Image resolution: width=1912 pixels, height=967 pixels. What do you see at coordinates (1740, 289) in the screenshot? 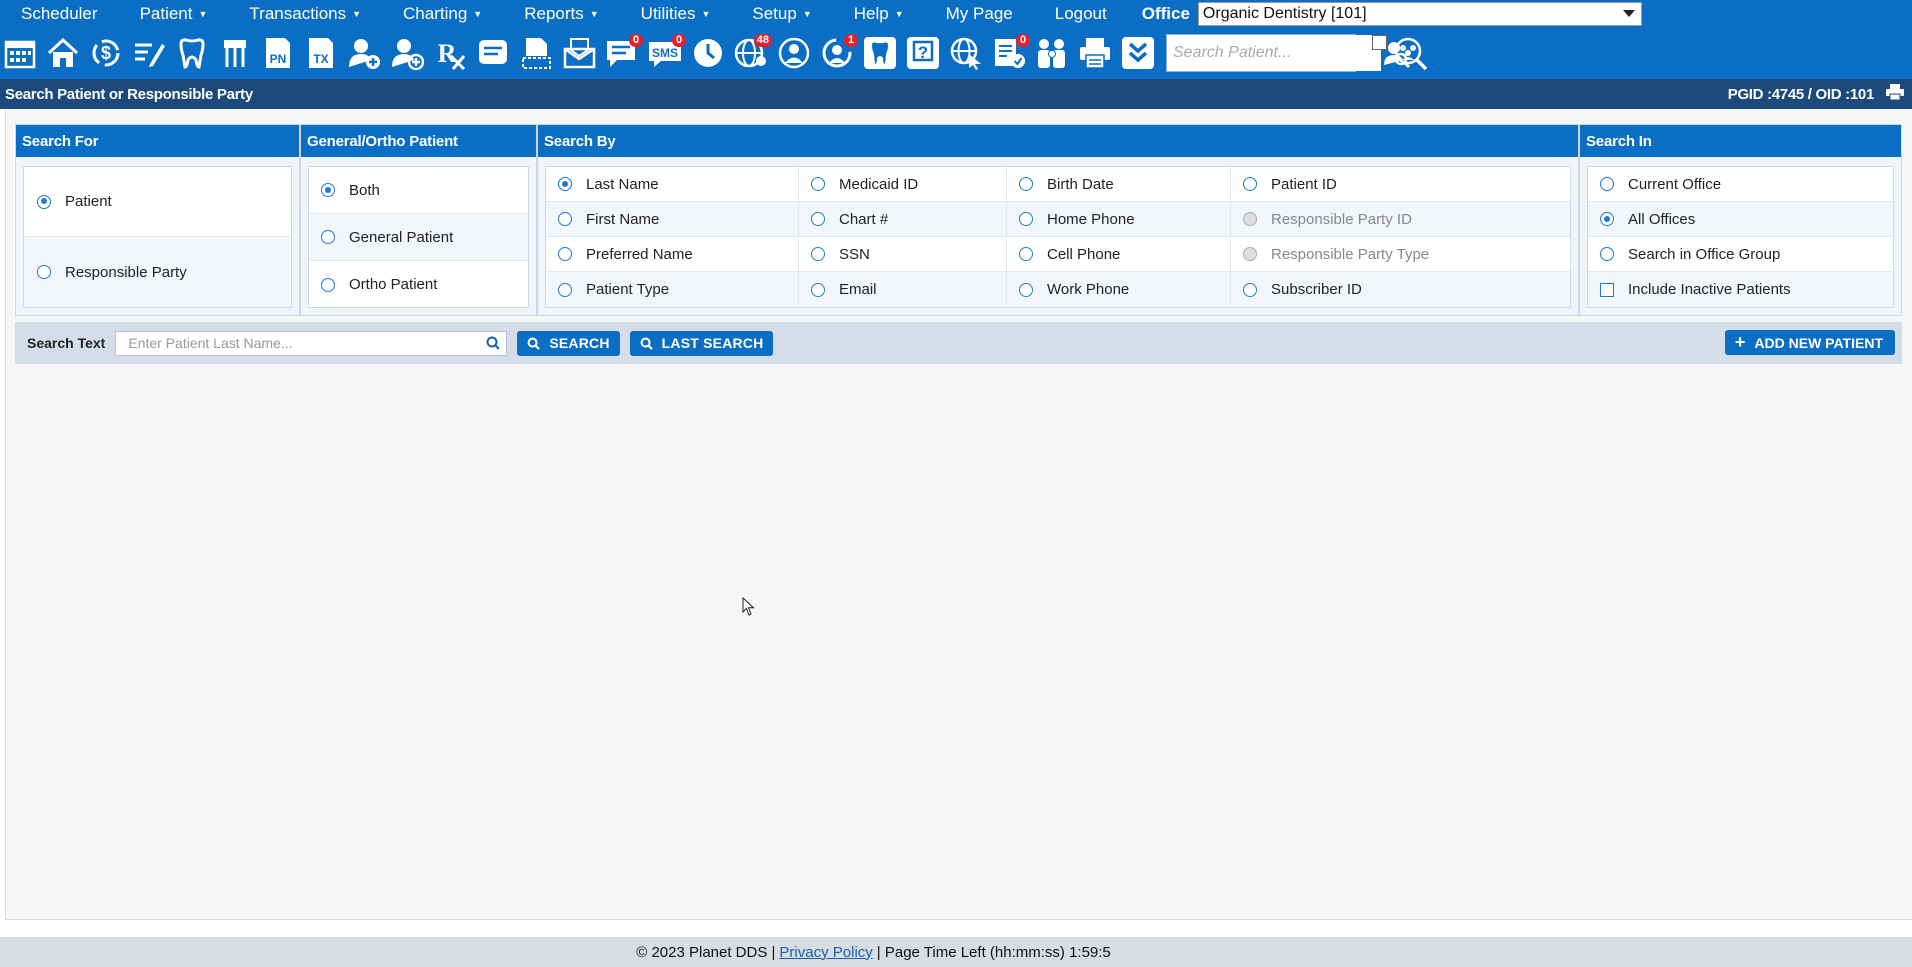
I see `include-inactive-checkbox-option: Include Inactive Patients` at bounding box center [1740, 289].